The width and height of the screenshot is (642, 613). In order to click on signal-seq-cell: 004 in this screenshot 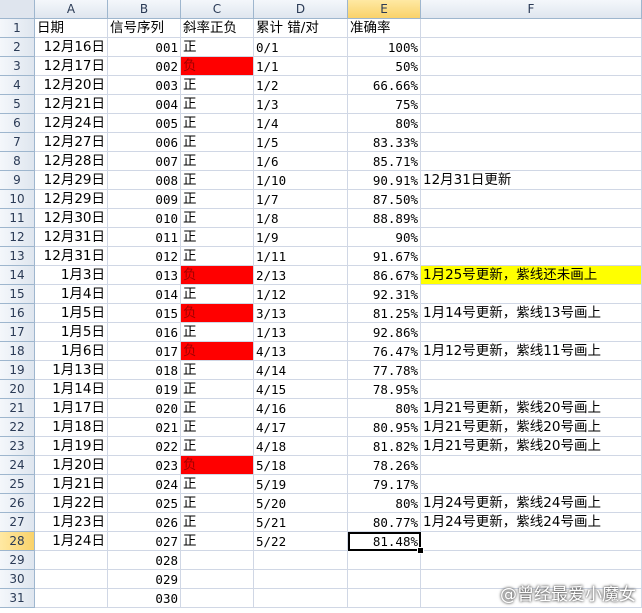, I will do `click(144, 104)`.